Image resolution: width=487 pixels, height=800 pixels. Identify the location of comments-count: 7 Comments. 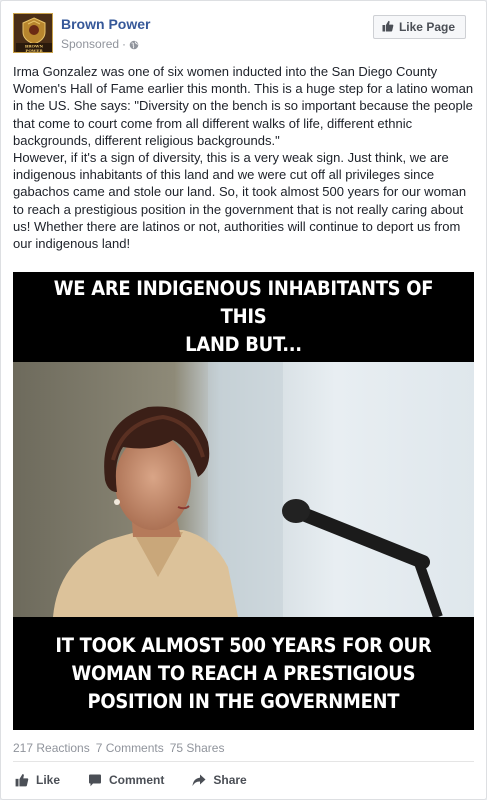
(130, 748).